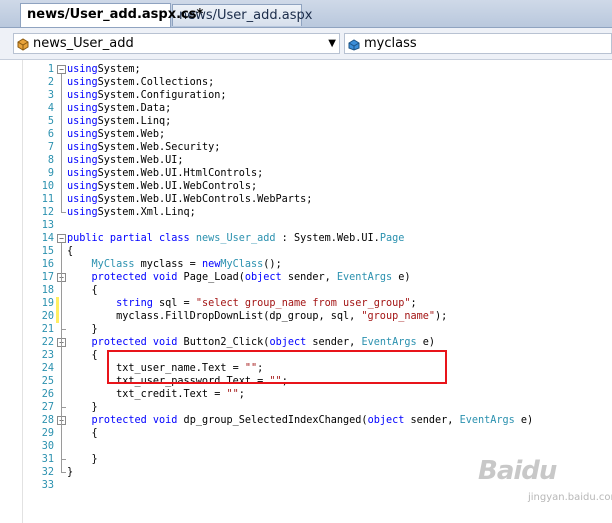 This screenshot has width=612, height=523. Describe the element at coordinates (143, 147) in the screenshot. I see `code-text: usingSystem.Web.Security;` at that location.